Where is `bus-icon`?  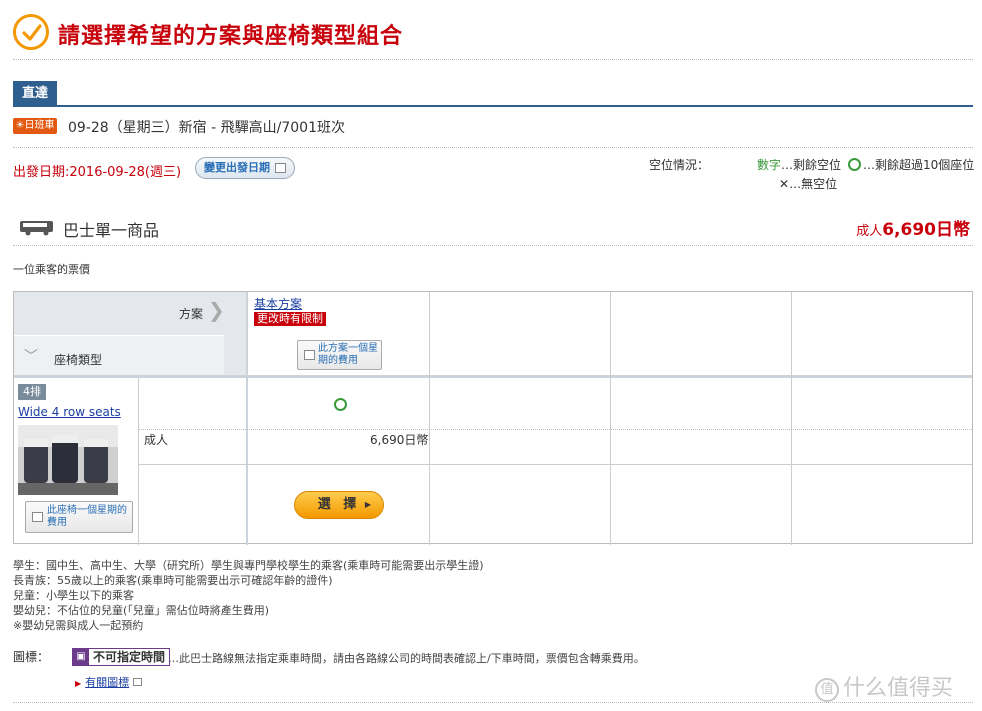
bus-icon is located at coordinates (37, 229).